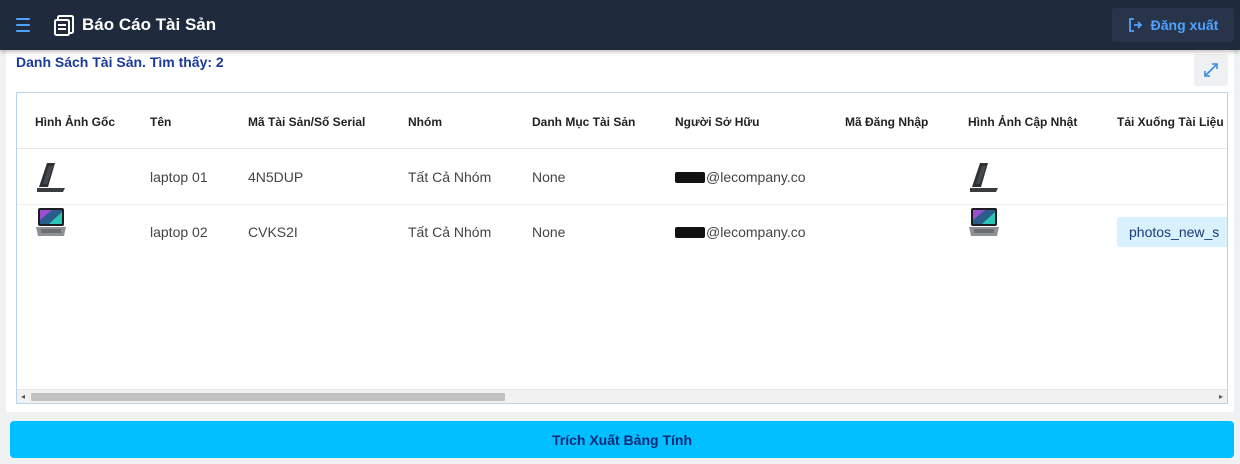  What do you see at coordinates (75, 122) in the screenshot?
I see `column-header: Hình Ảnh Gốc` at bounding box center [75, 122].